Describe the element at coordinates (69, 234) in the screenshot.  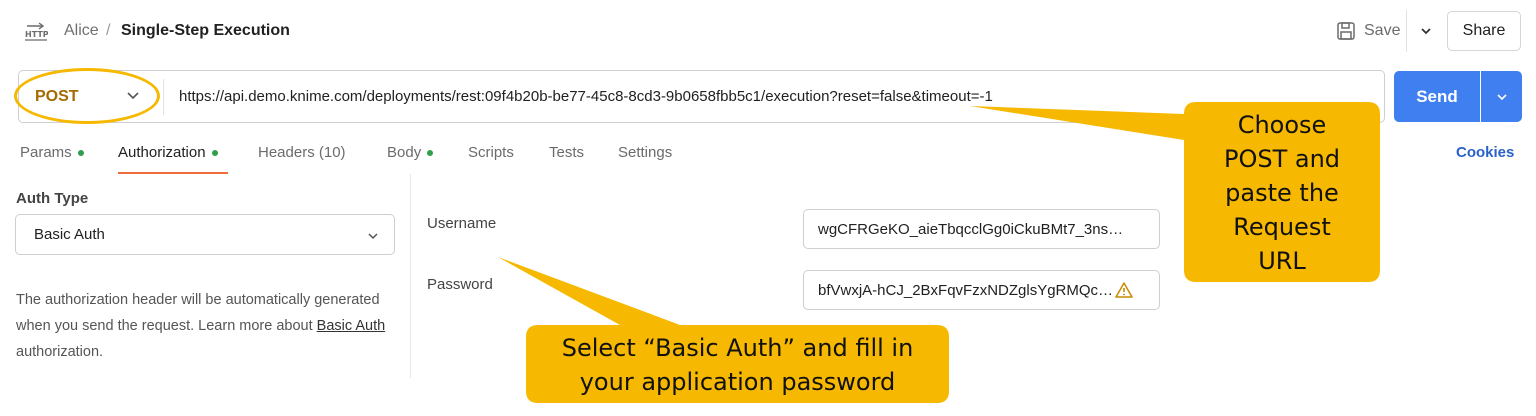
I see `auth-type-value: Basic Auth` at that location.